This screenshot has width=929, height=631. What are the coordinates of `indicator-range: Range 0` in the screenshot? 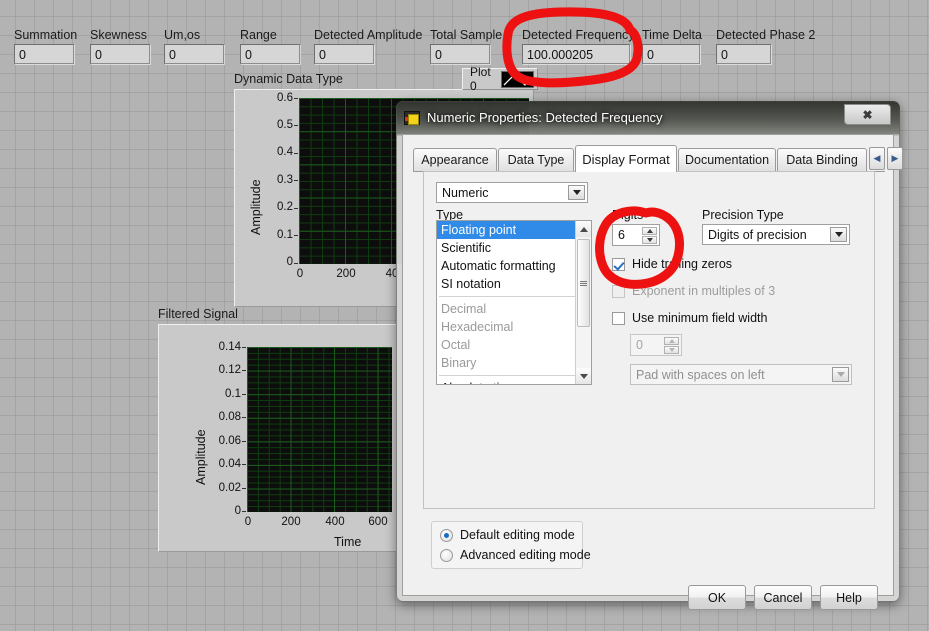 It's located at (270, 46).